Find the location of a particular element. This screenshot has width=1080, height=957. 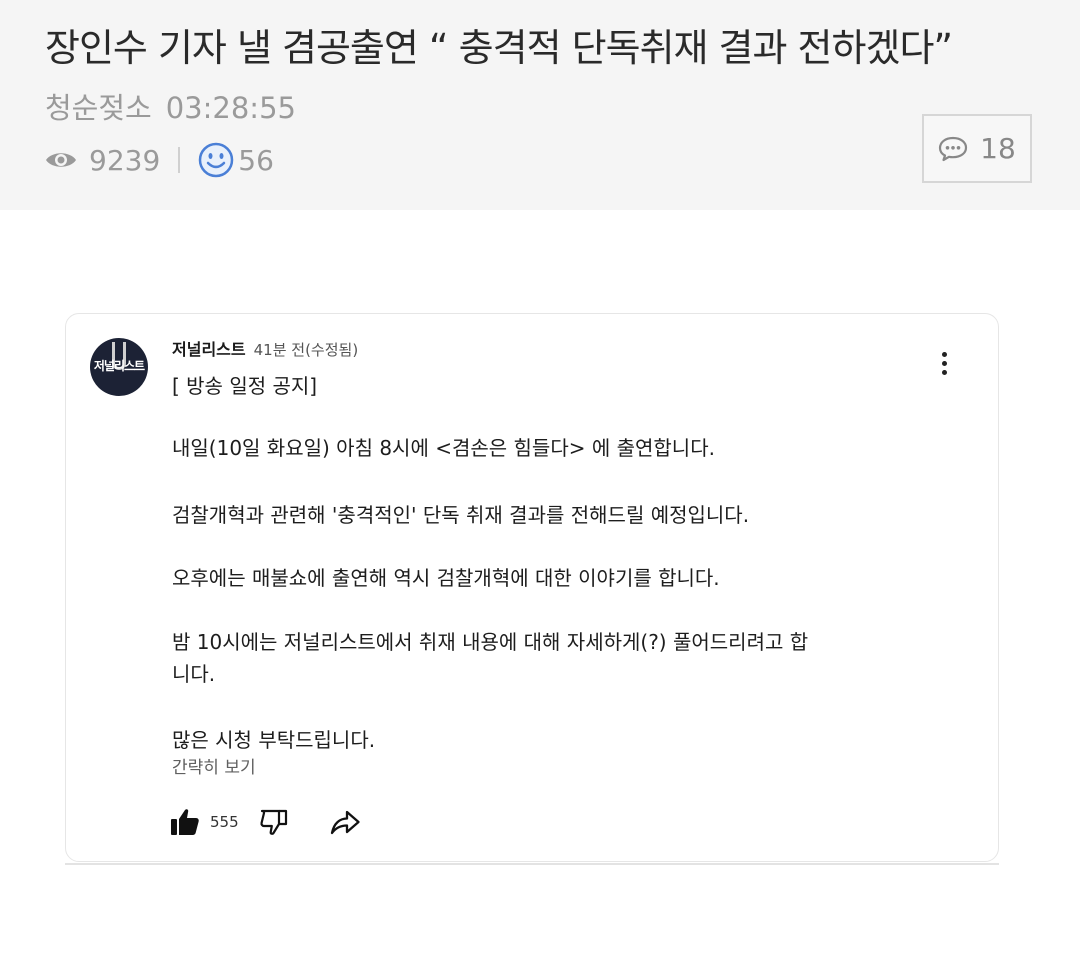

post-stats: 9239 56 is located at coordinates (159, 160).